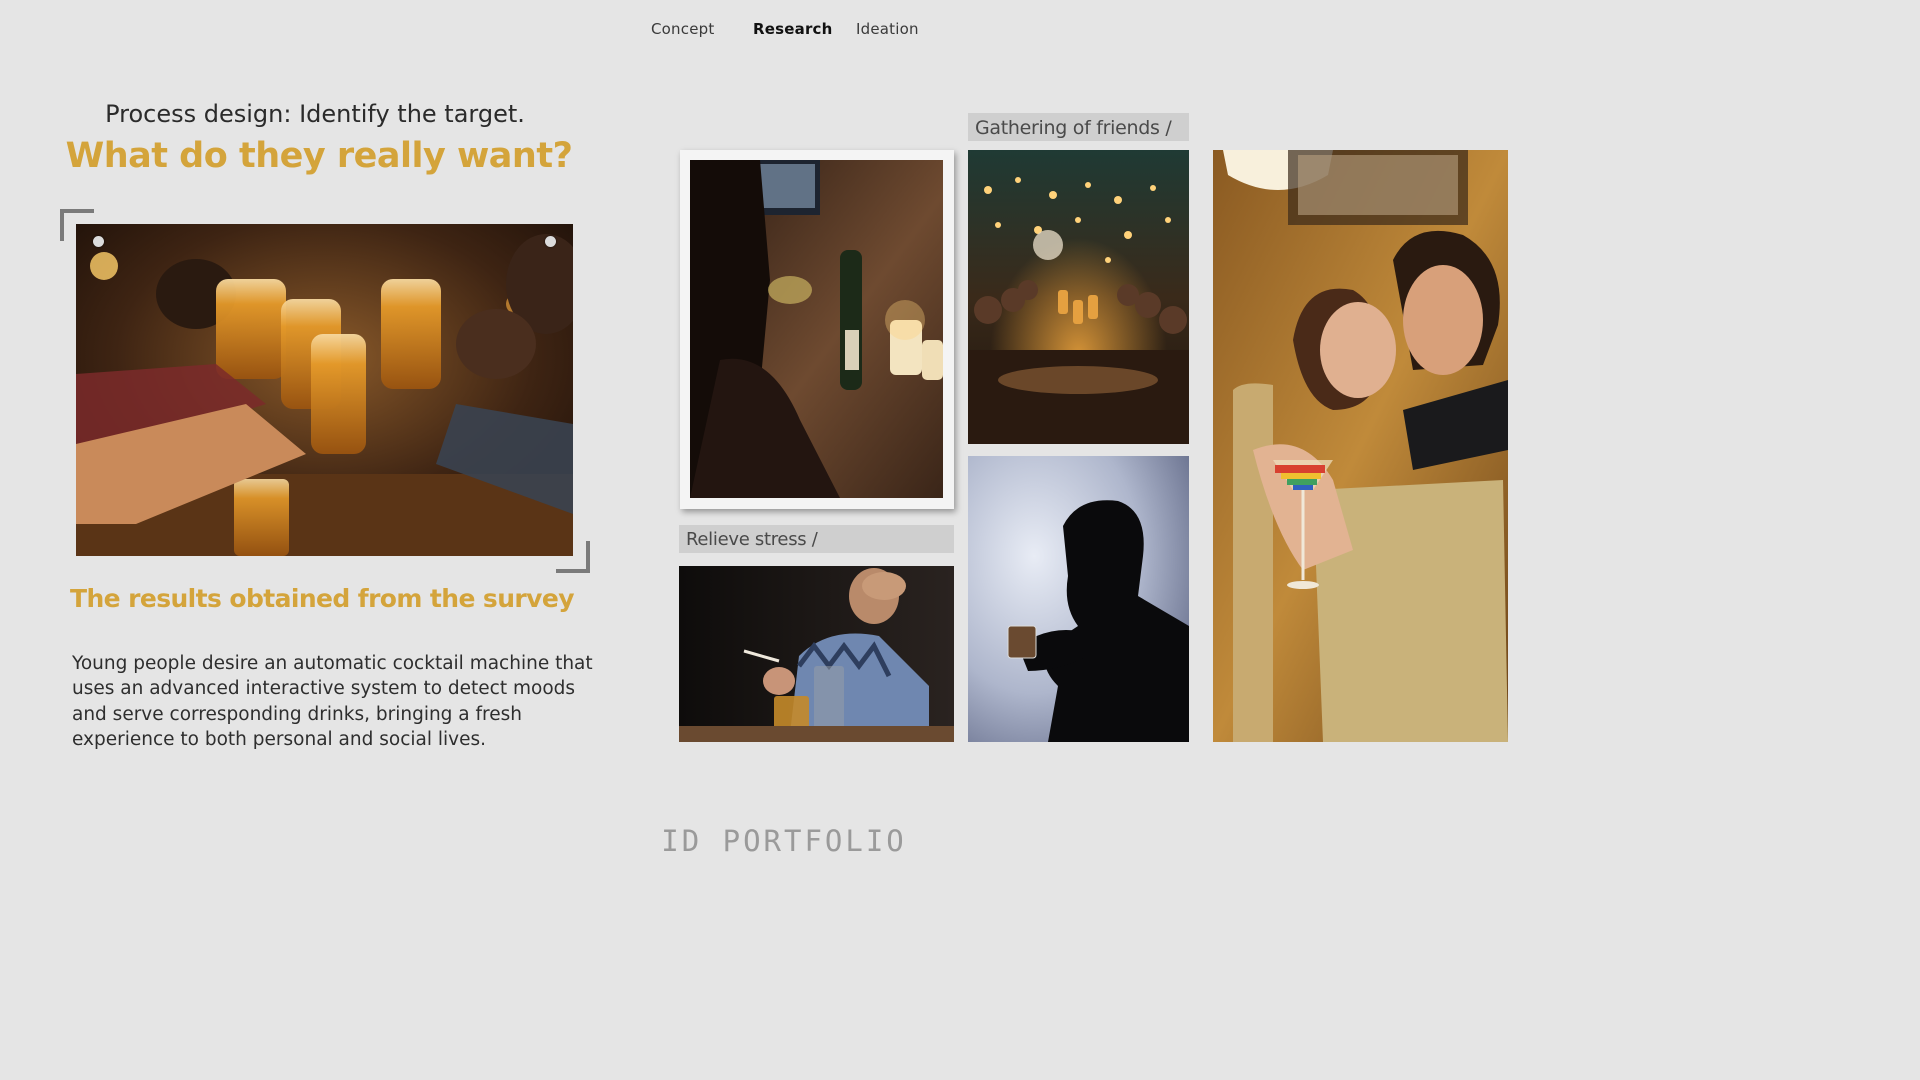  Describe the element at coordinates (816, 539) in the screenshot. I see `tag-relieve-stress: Relieve stress /` at that location.